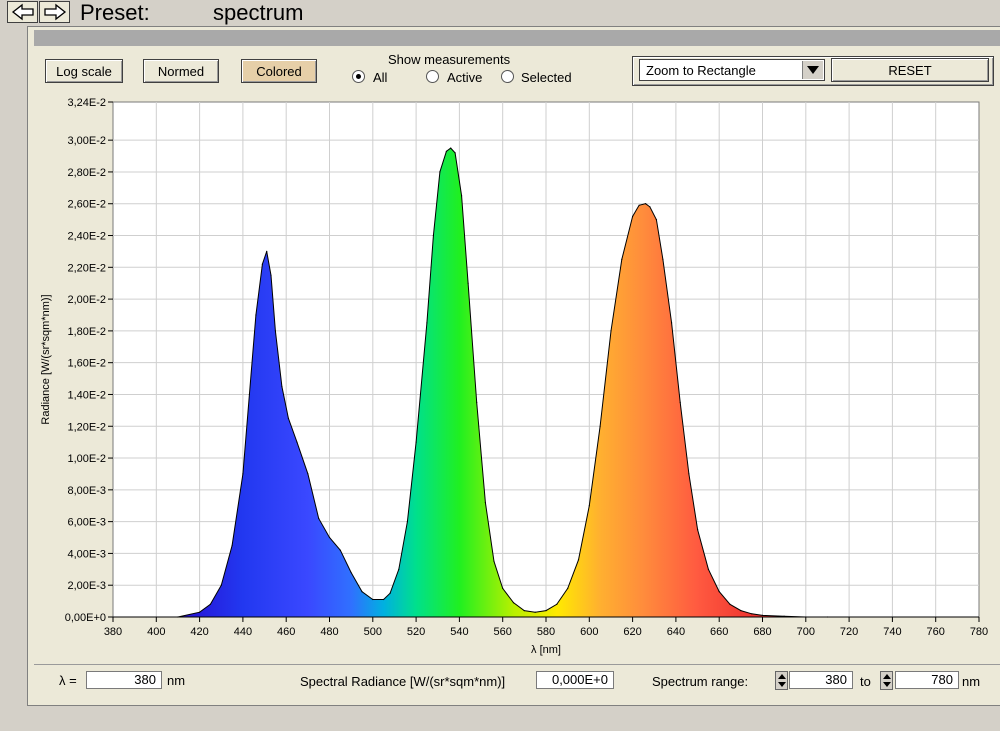 Image resolution: width=1000 pixels, height=731 pixels. What do you see at coordinates (358, 76) in the screenshot?
I see `radio-all` at bounding box center [358, 76].